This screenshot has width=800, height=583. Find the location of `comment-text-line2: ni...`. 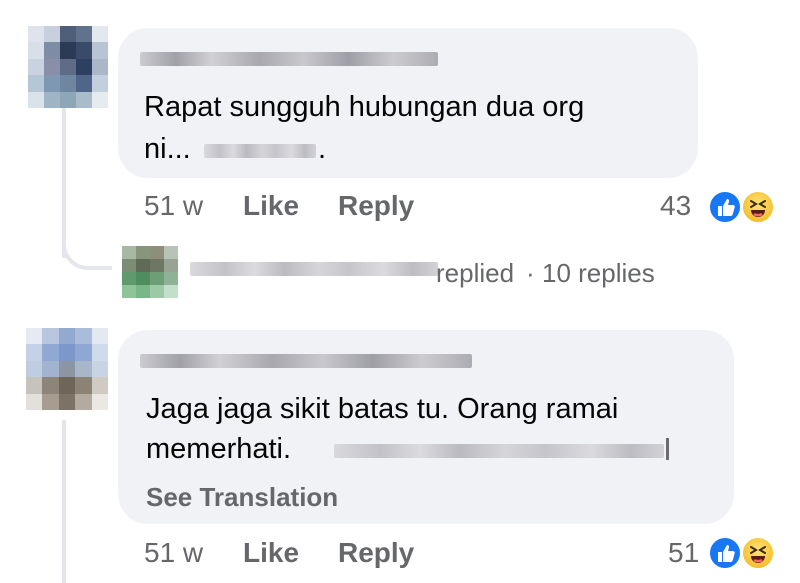

comment-text-line2: ni... is located at coordinates (167, 149).